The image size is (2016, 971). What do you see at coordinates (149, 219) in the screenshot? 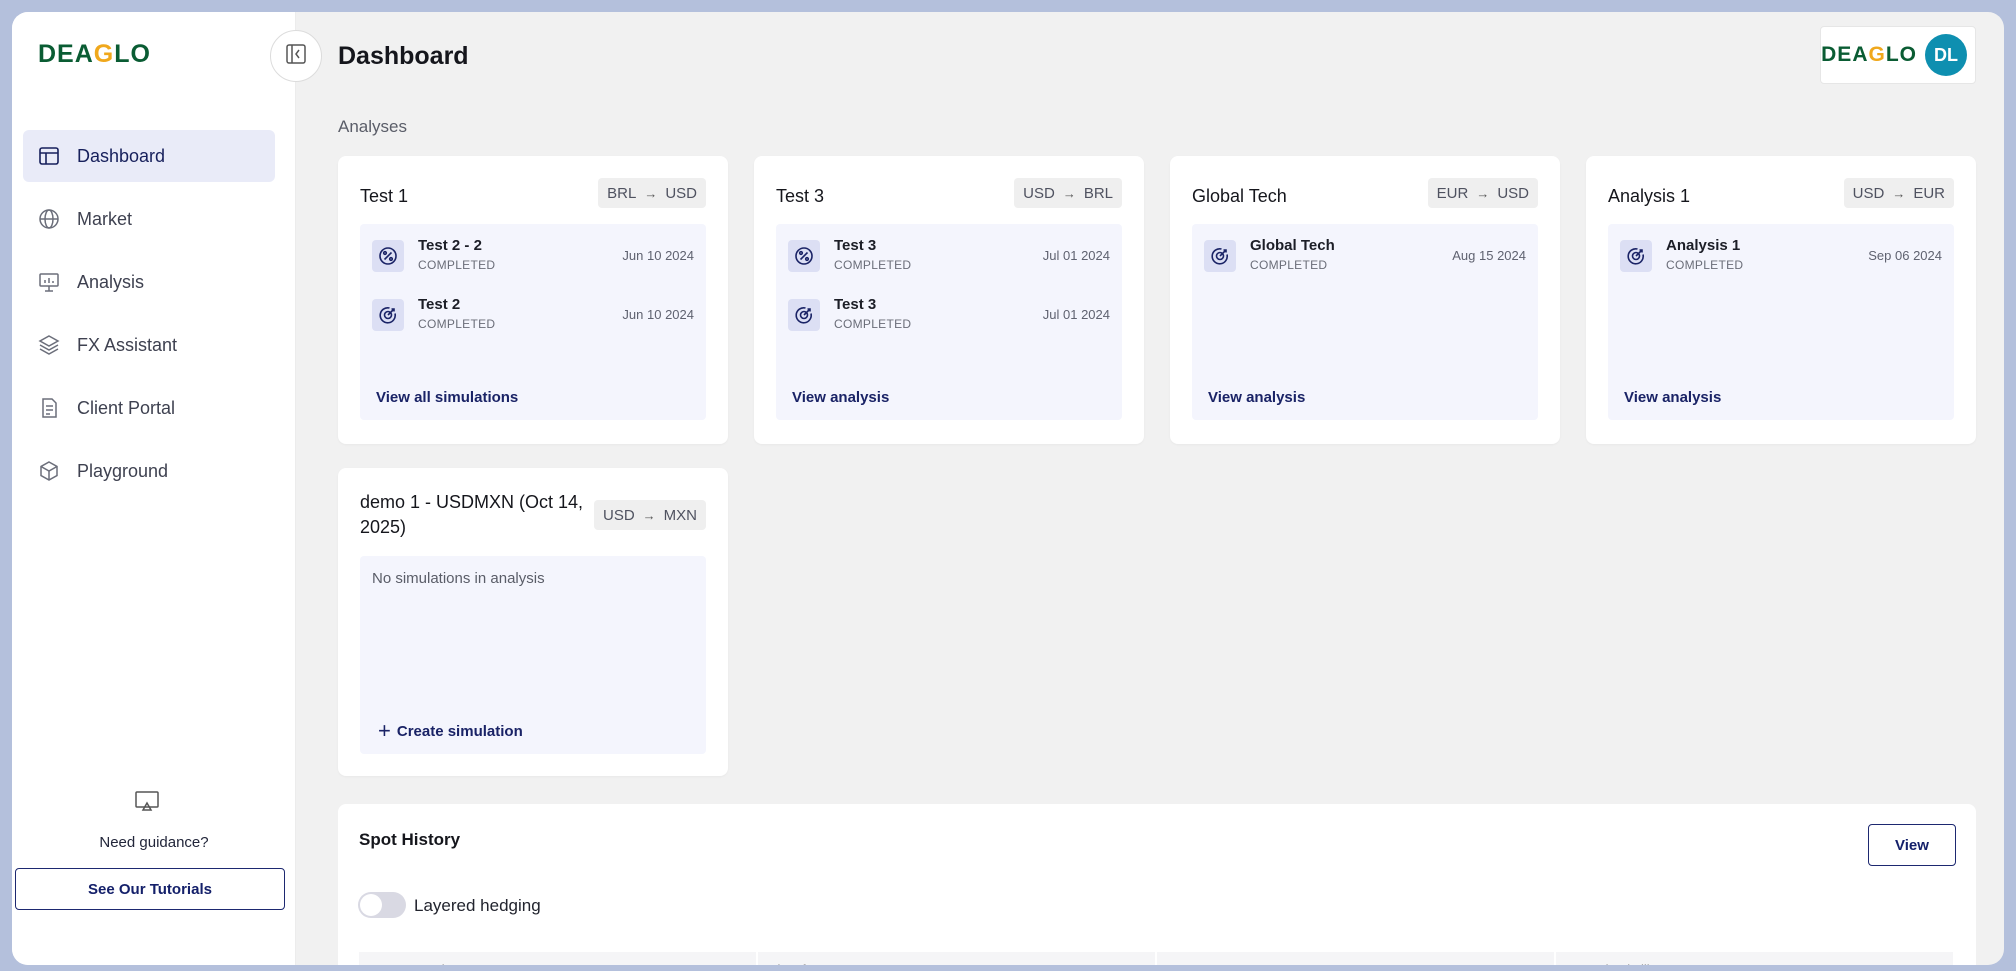
I see `sidebar-item-market: Market` at bounding box center [149, 219].